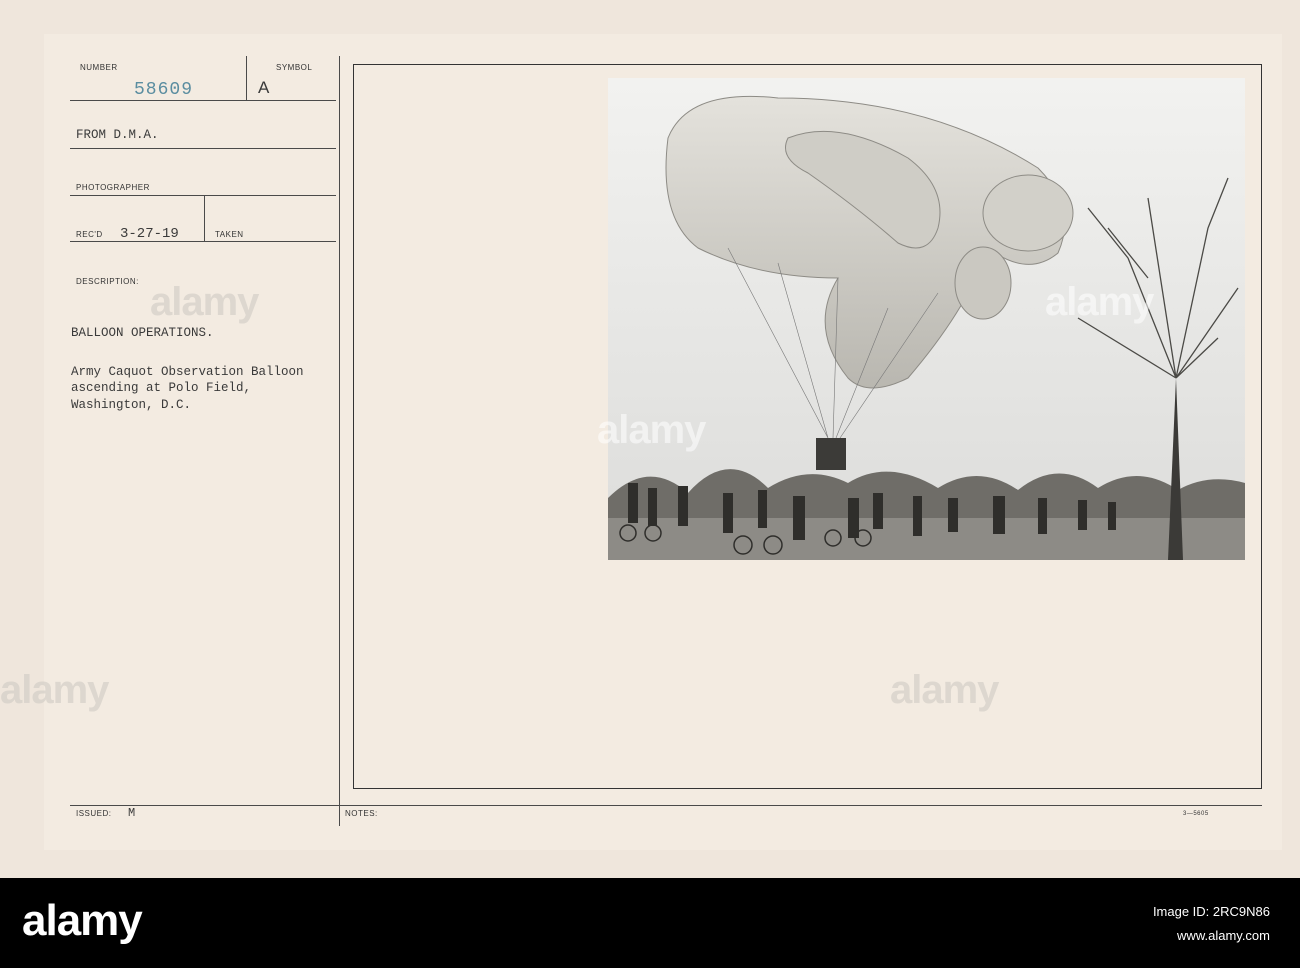 Image resolution: width=1300 pixels, height=968 pixels. Describe the element at coordinates (131, 405) in the screenshot. I see `caption-line-3: Washington, D.C.` at that location.